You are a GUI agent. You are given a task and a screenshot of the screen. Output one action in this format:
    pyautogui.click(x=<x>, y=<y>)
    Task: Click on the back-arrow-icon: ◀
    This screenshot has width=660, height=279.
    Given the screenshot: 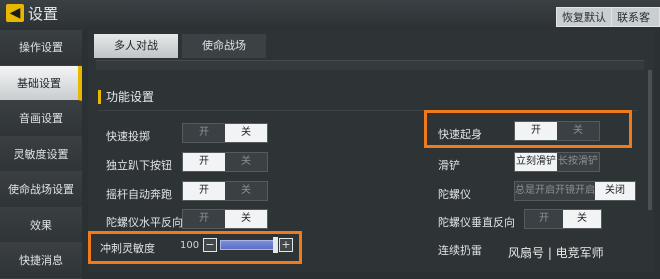 What is the action you would take?
    pyautogui.click(x=15, y=13)
    